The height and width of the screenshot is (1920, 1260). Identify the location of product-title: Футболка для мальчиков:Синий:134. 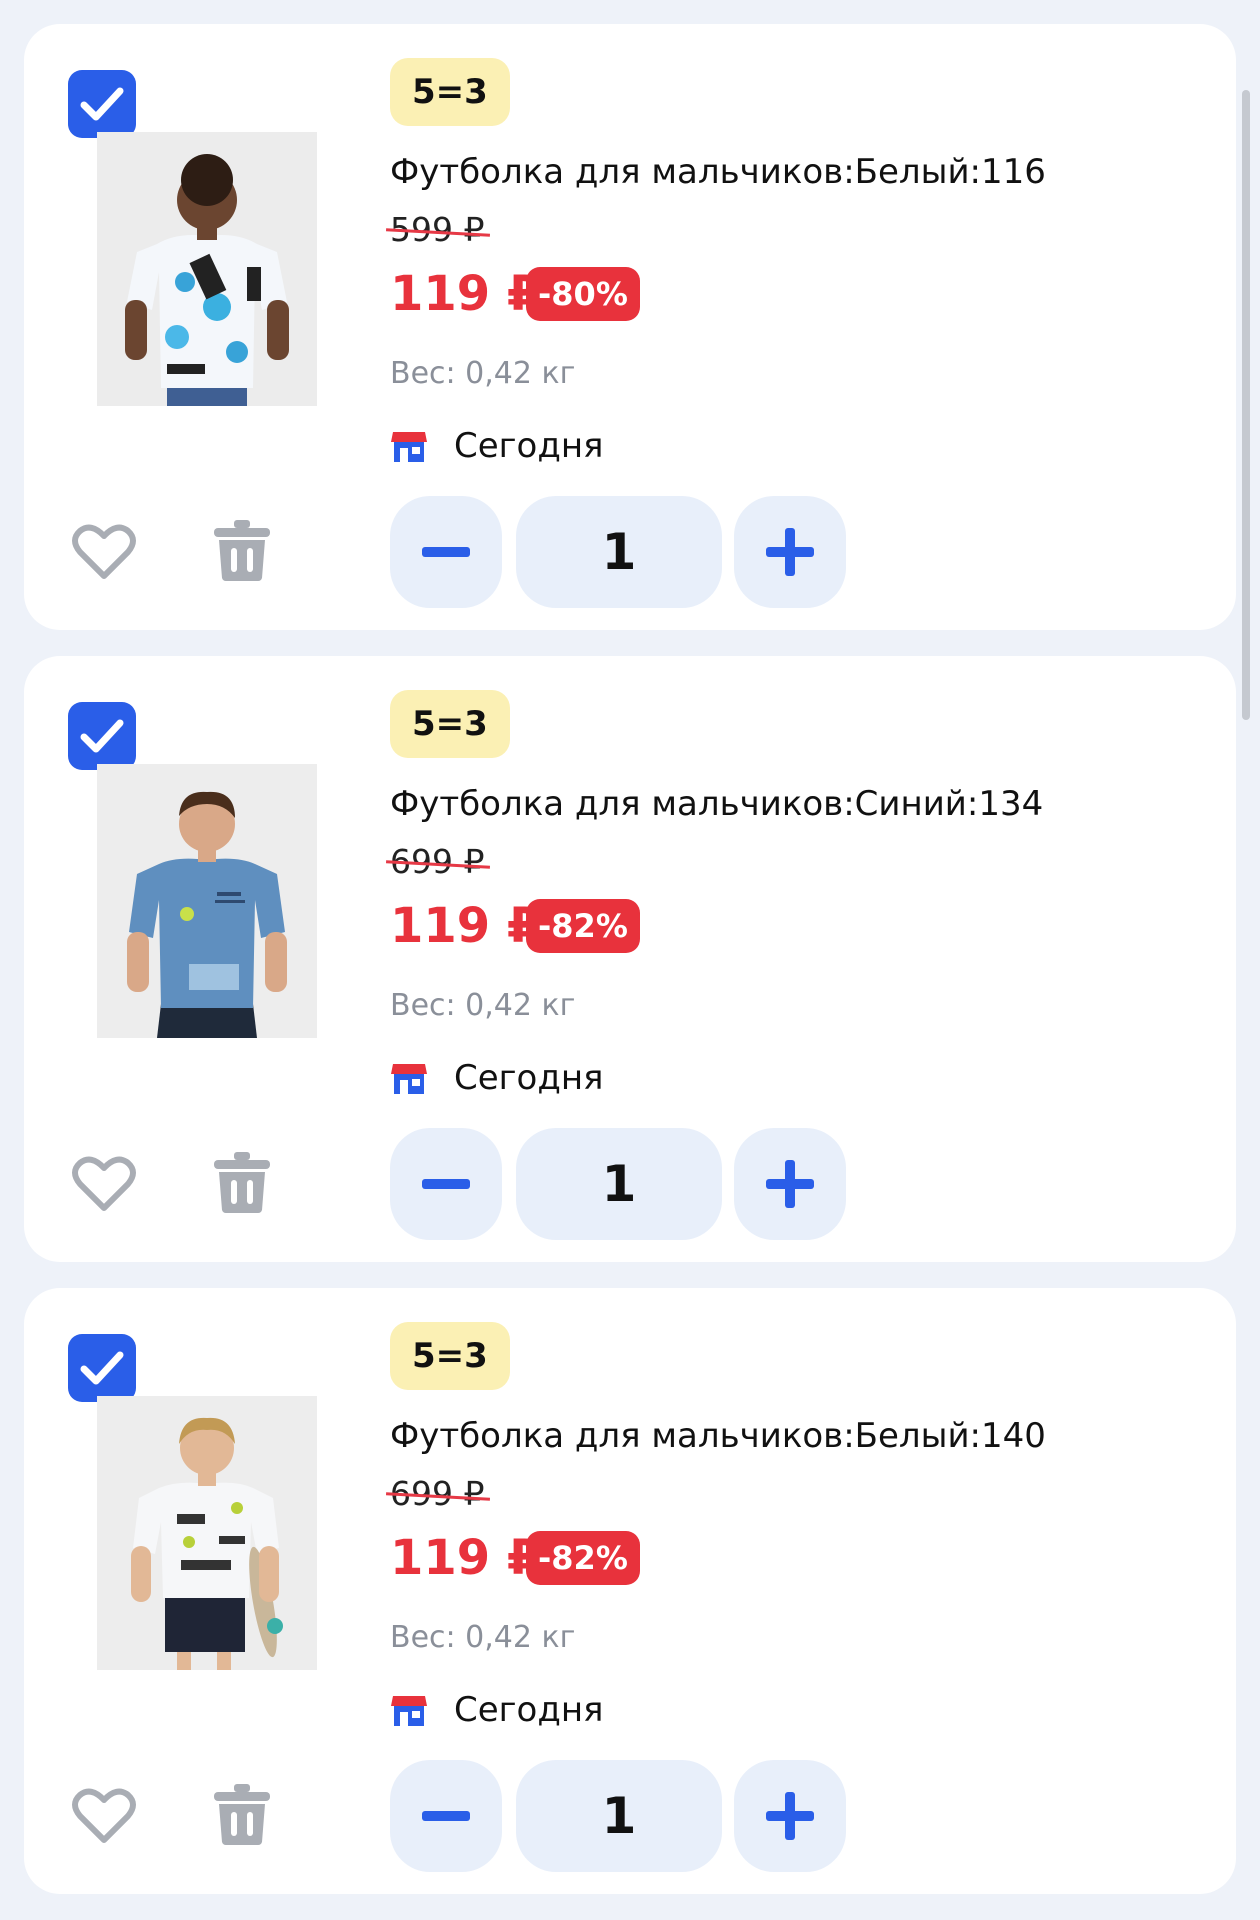
(716, 804).